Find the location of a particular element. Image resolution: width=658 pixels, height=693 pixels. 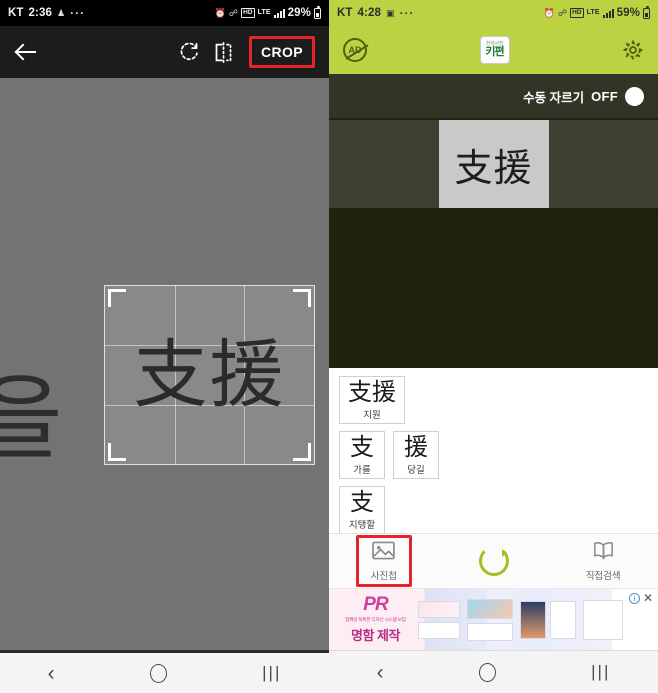

rotate-right-icon is located at coordinates (190, 52).